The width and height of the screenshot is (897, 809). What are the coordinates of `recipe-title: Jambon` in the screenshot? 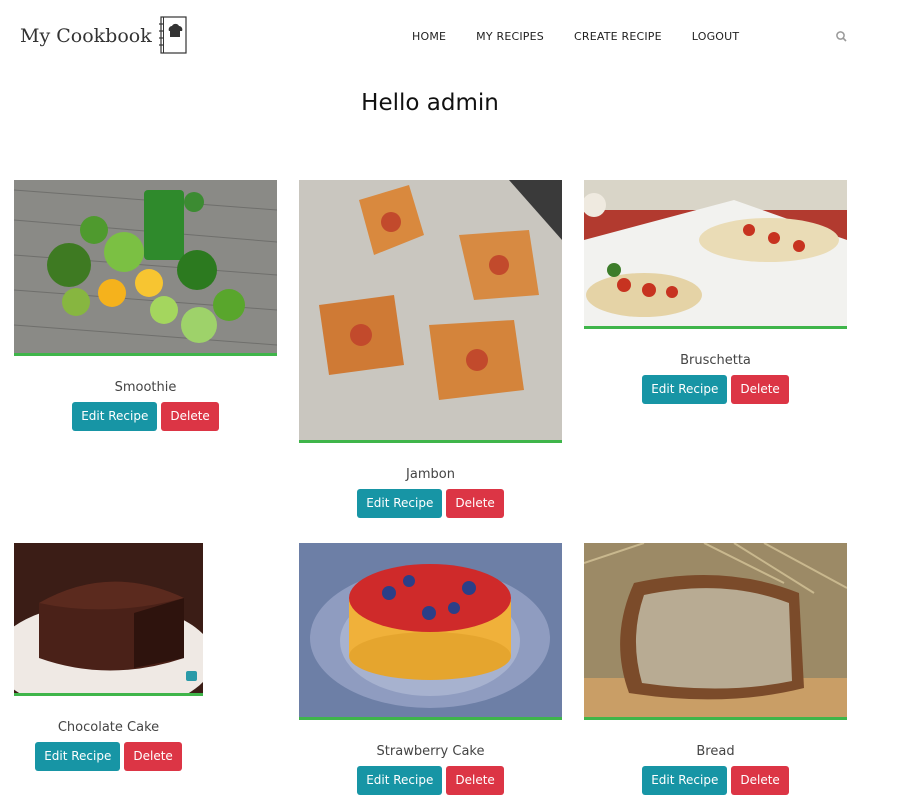 It's located at (430, 474).